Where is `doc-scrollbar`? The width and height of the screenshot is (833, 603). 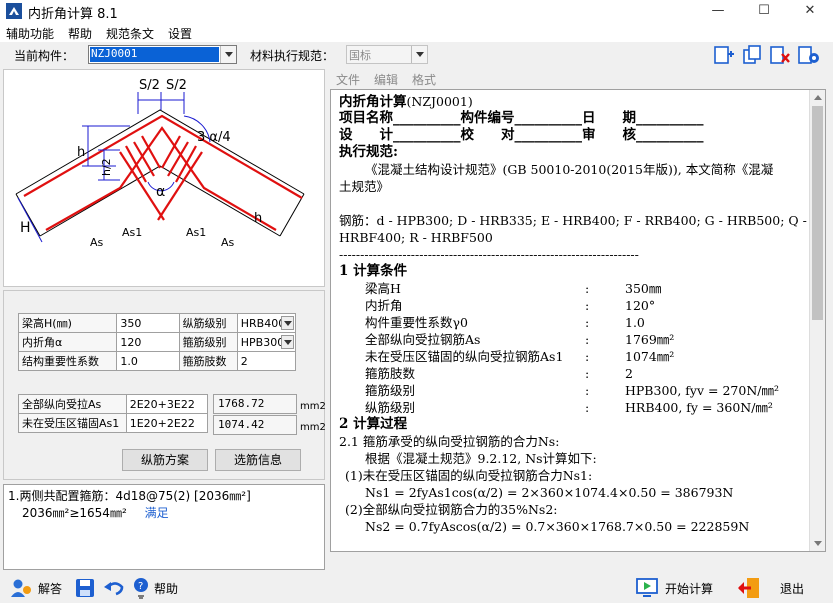 doc-scrollbar is located at coordinates (817, 320).